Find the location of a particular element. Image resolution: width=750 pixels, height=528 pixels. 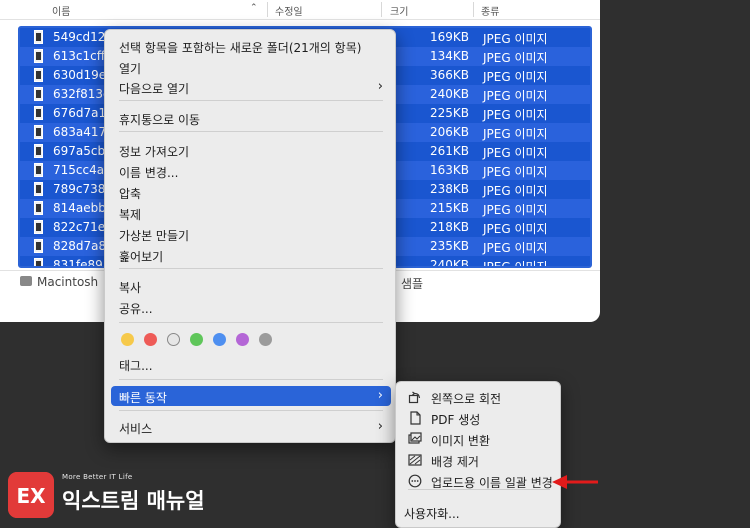

submenu-item-label: 이미지 변환 is located at coordinates (461, 441).